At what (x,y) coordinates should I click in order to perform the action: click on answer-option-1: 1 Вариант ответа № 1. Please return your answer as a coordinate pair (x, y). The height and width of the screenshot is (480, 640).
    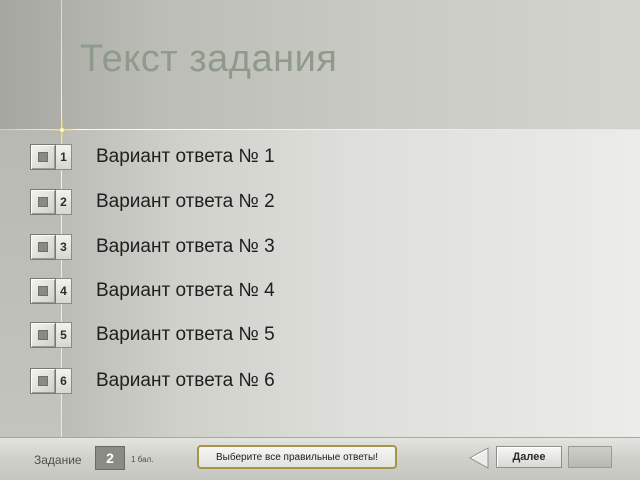
    Looking at the image, I should click on (190, 157).